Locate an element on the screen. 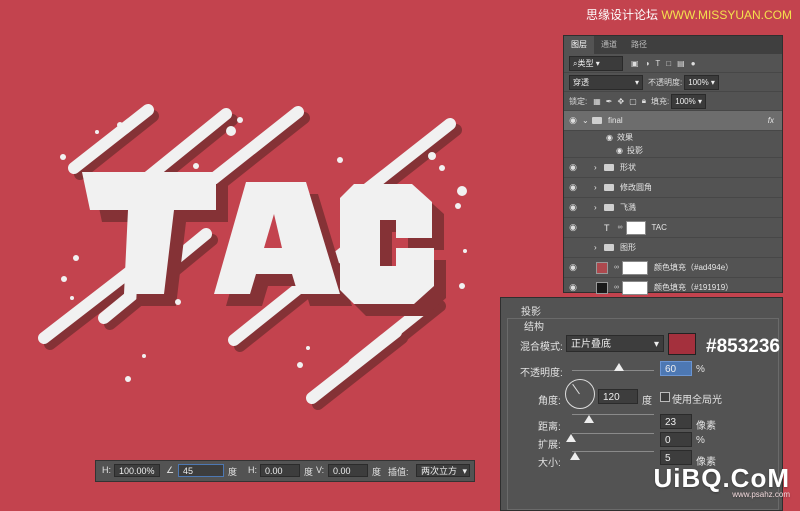  layer-fill-191919: ◉ ∞ 颜色填充（#191919） is located at coordinates (673, 288).